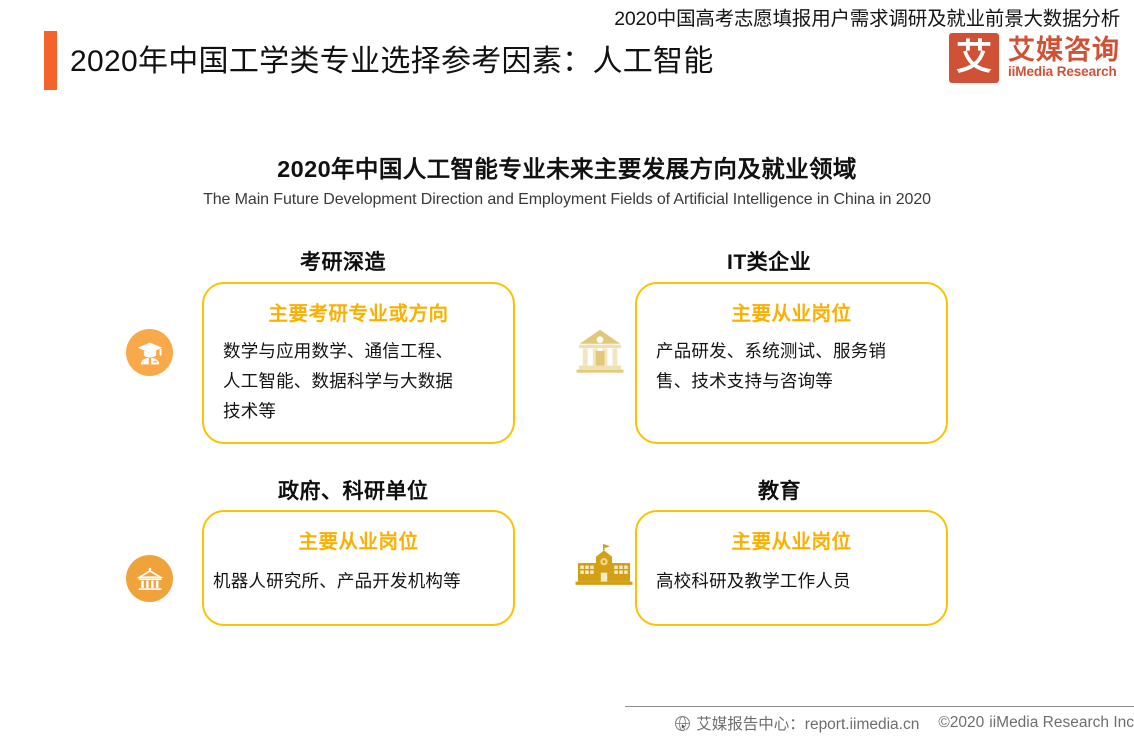  What do you see at coordinates (867, 19) in the screenshot?
I see `report-series-kicker: 2020中国高考志愿填报用户需求调研及就业前景大数据分析` at bounding box center [867, 19].